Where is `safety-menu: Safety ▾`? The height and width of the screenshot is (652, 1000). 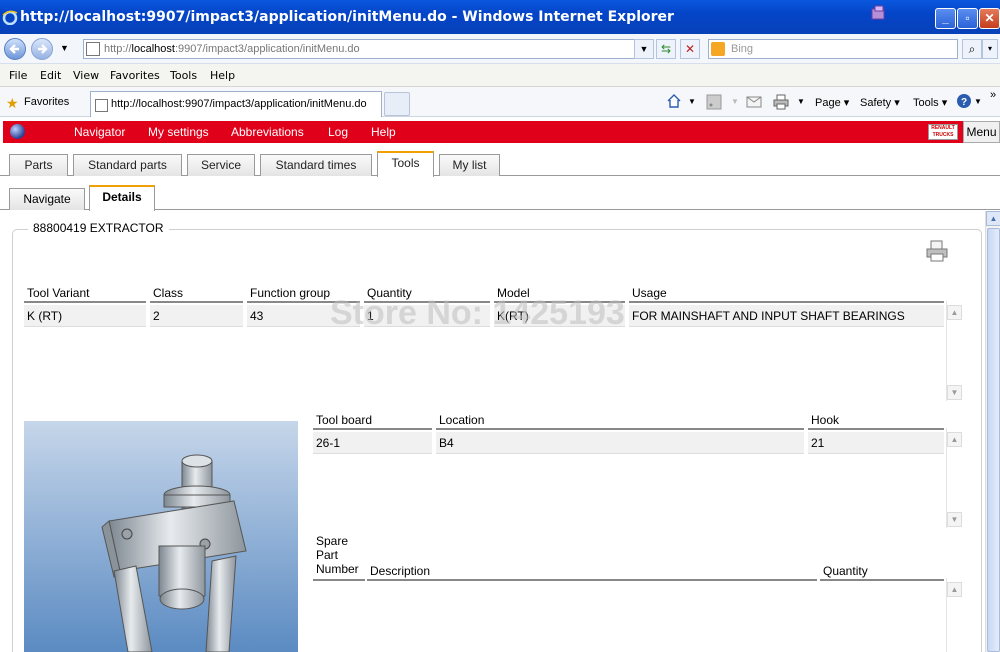
safety-menu: Safety ▾ is located at coordinates (880, 102).